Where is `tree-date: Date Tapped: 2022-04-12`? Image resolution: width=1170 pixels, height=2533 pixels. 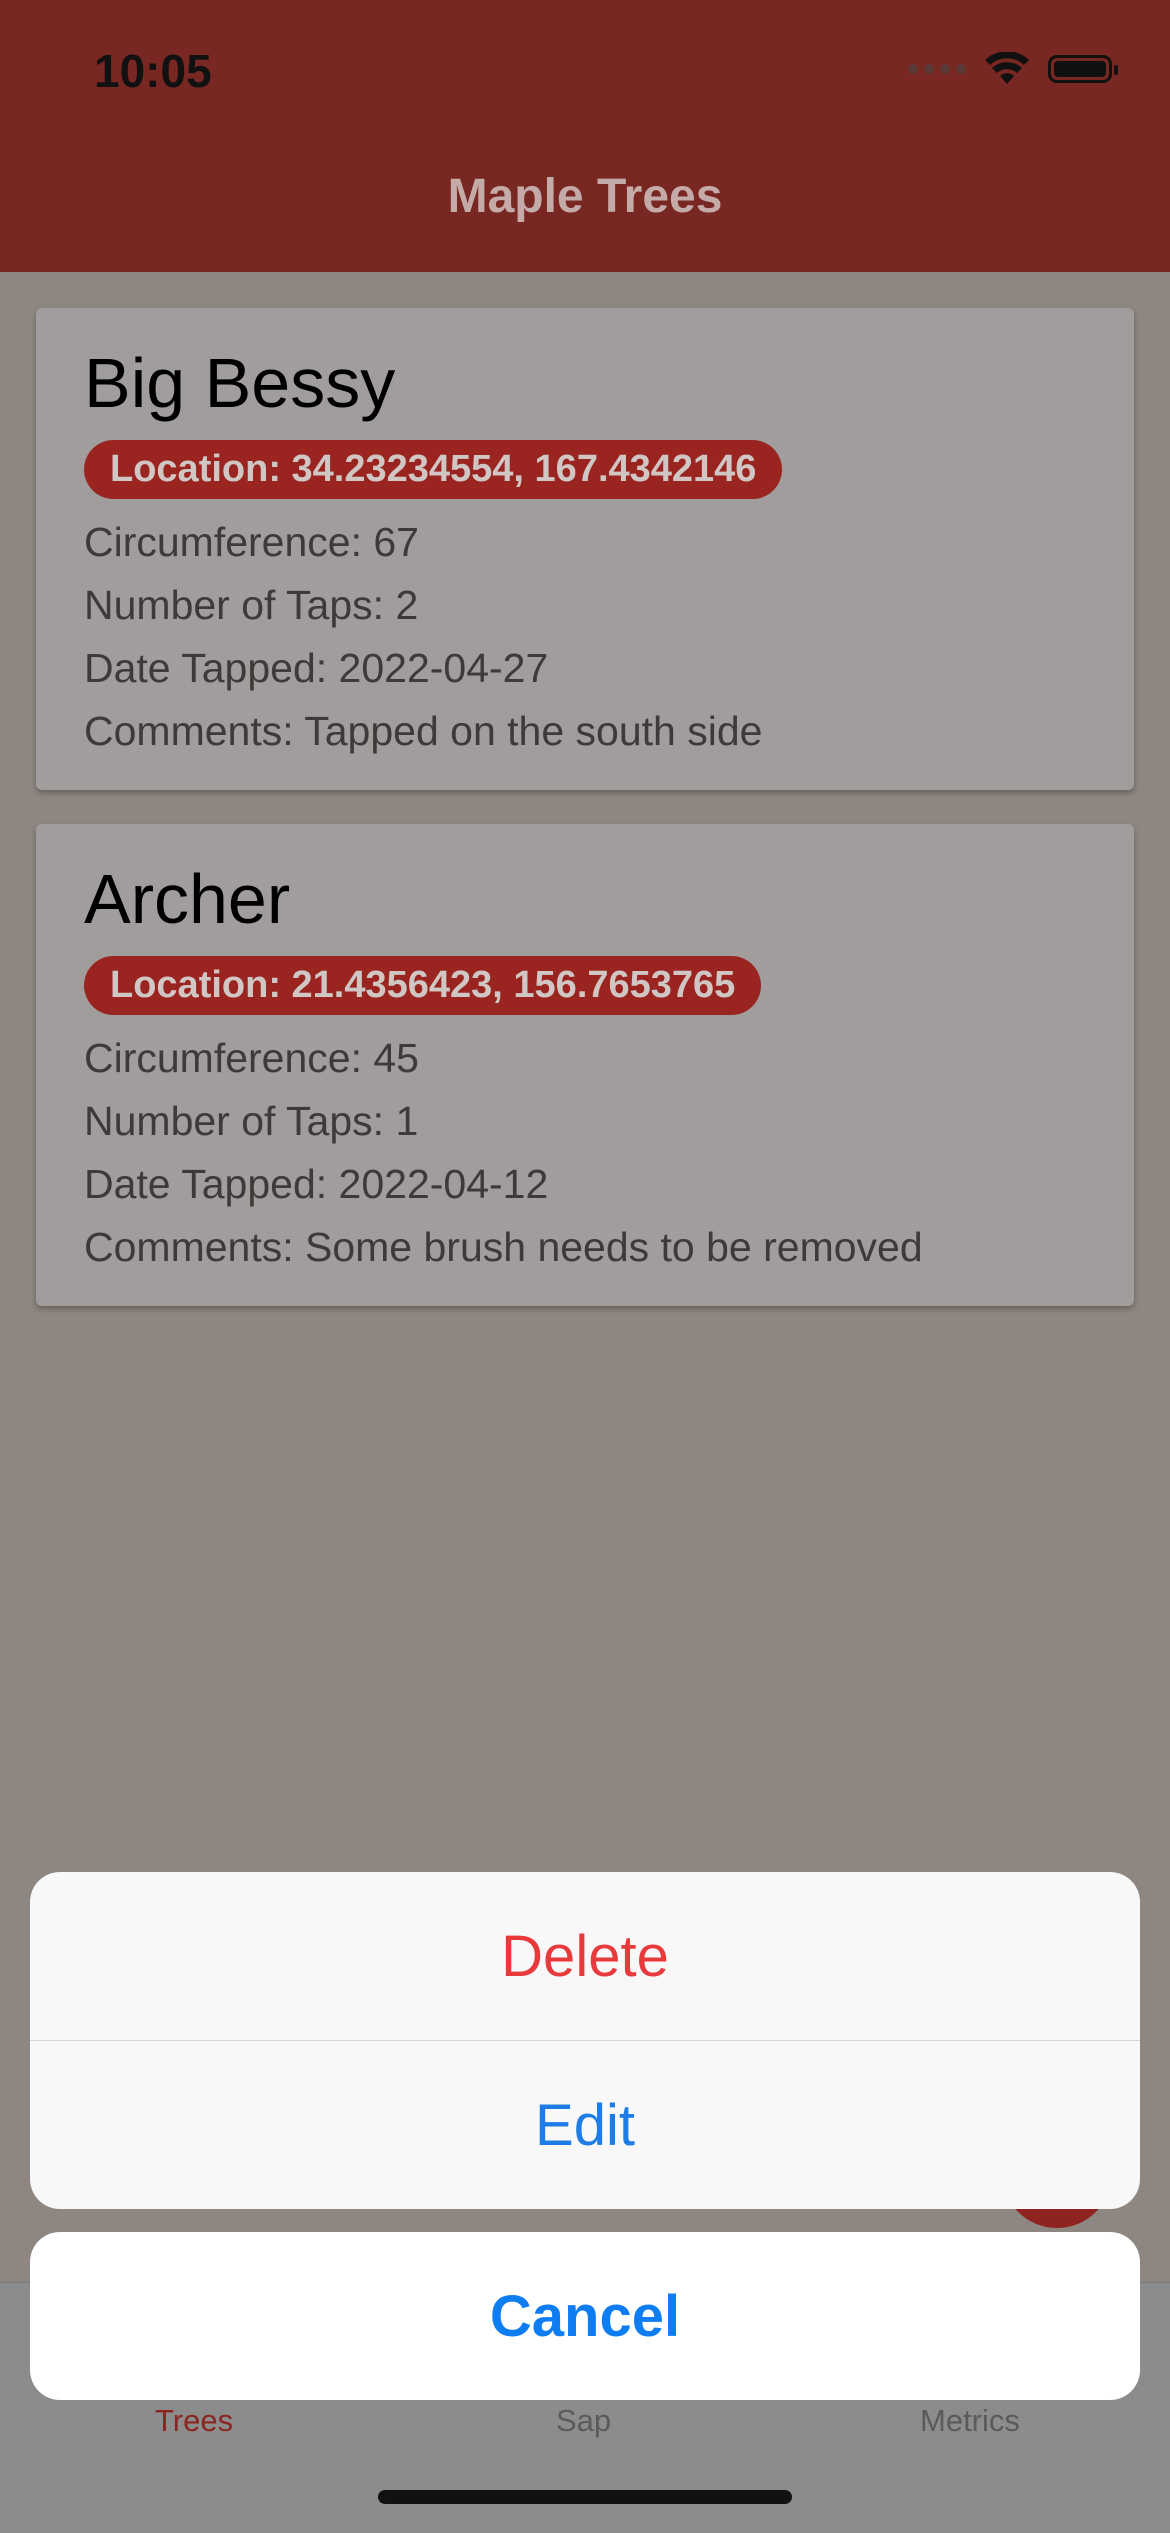
tree-date: Date Tapped: 2022-04-12 is located at coordinates (316, 1184).